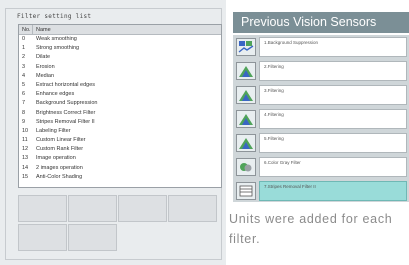  What do you see at coordinates (120, 94) in the screenshot?
I see `filter-list-row: 6 Enhance edges` at bounding box center [120, 94].